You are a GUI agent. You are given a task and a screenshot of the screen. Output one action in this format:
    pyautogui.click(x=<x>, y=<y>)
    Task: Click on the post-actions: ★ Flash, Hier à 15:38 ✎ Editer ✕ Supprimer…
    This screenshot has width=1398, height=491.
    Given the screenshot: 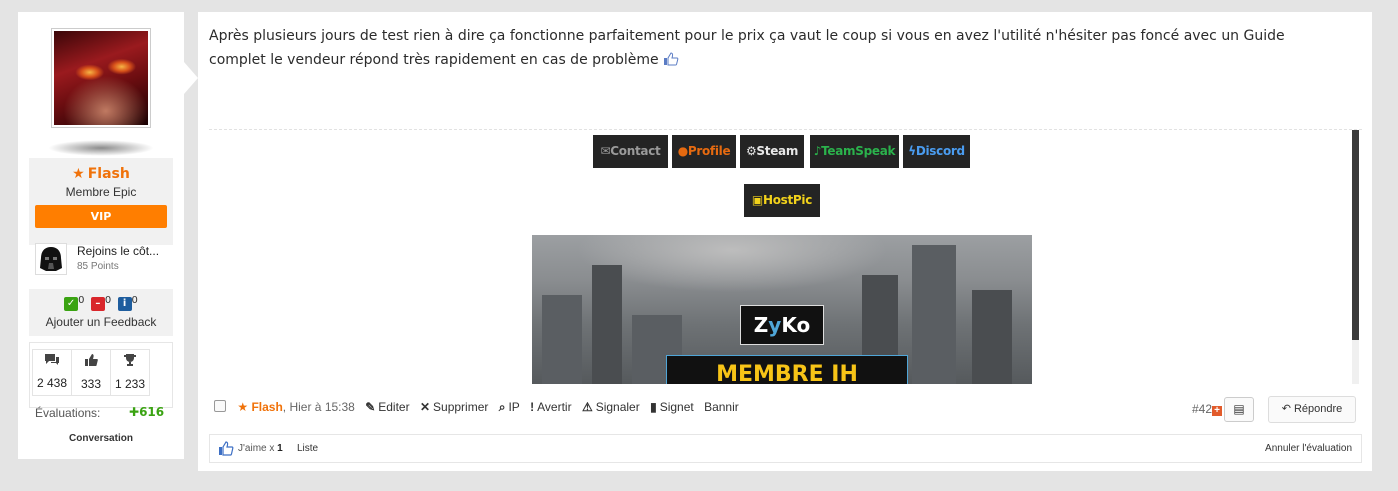 What is the action you would take?
    pyautogui.click(x=480, y=410)
    